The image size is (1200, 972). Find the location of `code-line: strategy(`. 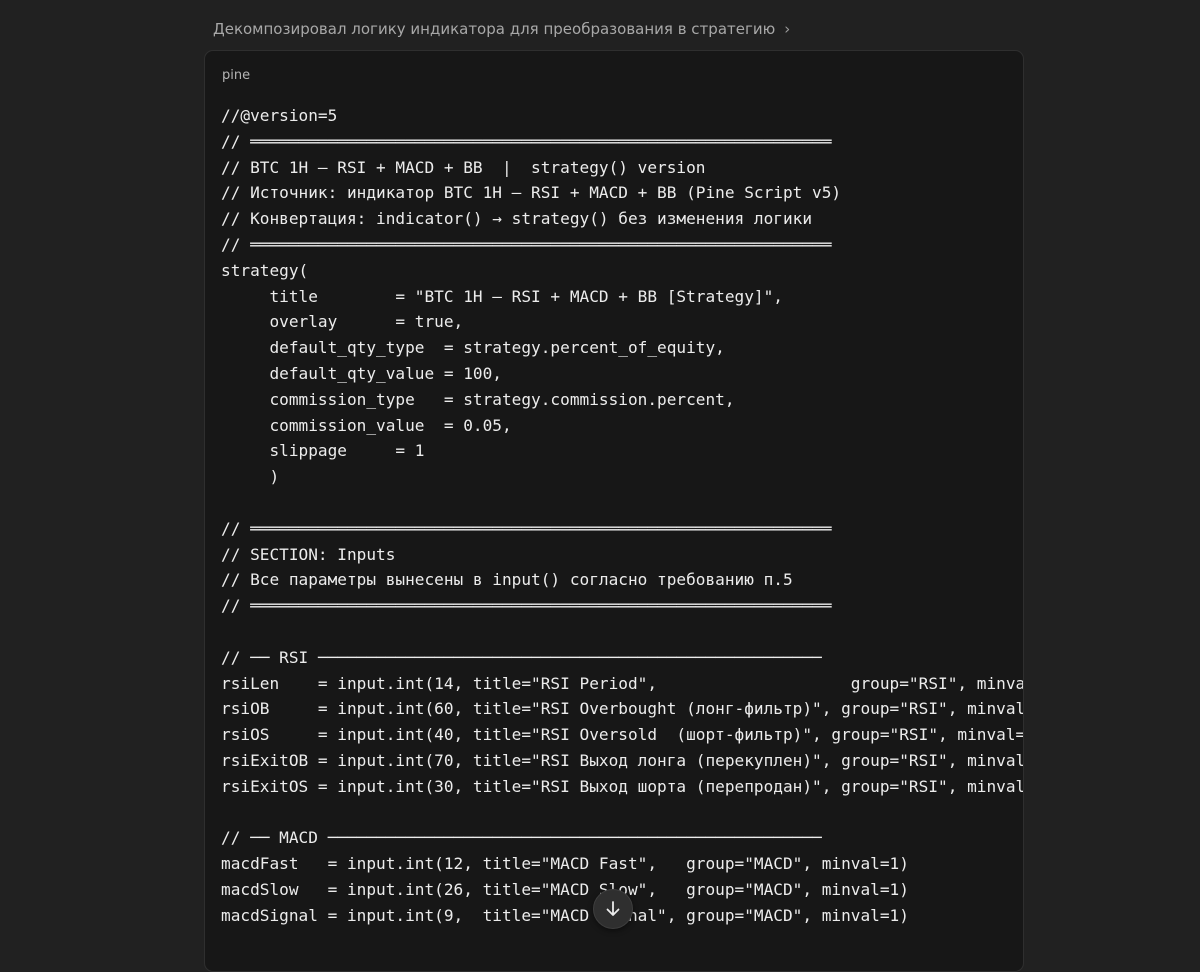

code-line: strategy( is located at coordinates (265, 270).